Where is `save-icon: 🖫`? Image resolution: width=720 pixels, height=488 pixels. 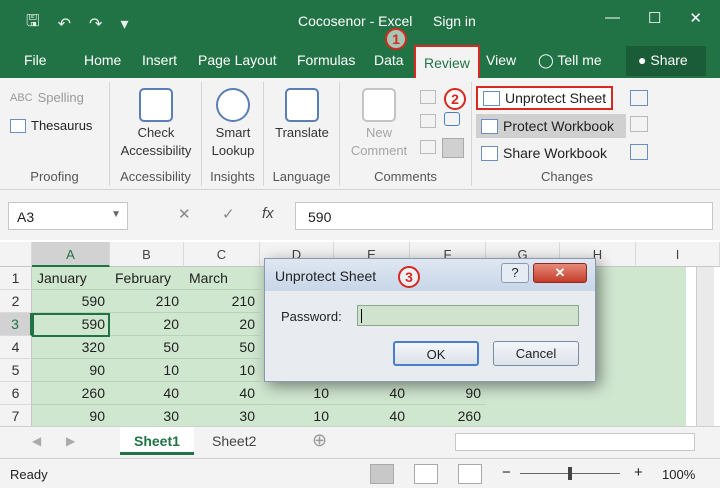 save-icon: 🖫 is located at coordinates (33, 23).